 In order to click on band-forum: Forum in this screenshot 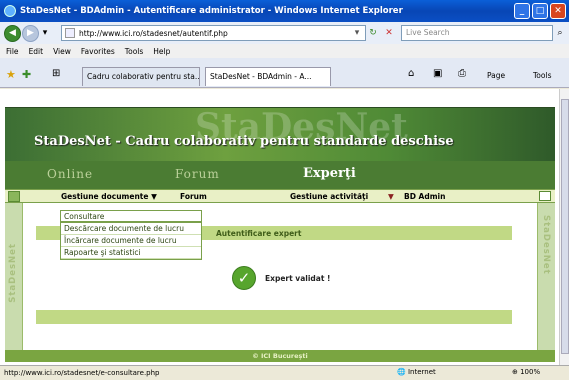, I will do `click(197, 174)`.